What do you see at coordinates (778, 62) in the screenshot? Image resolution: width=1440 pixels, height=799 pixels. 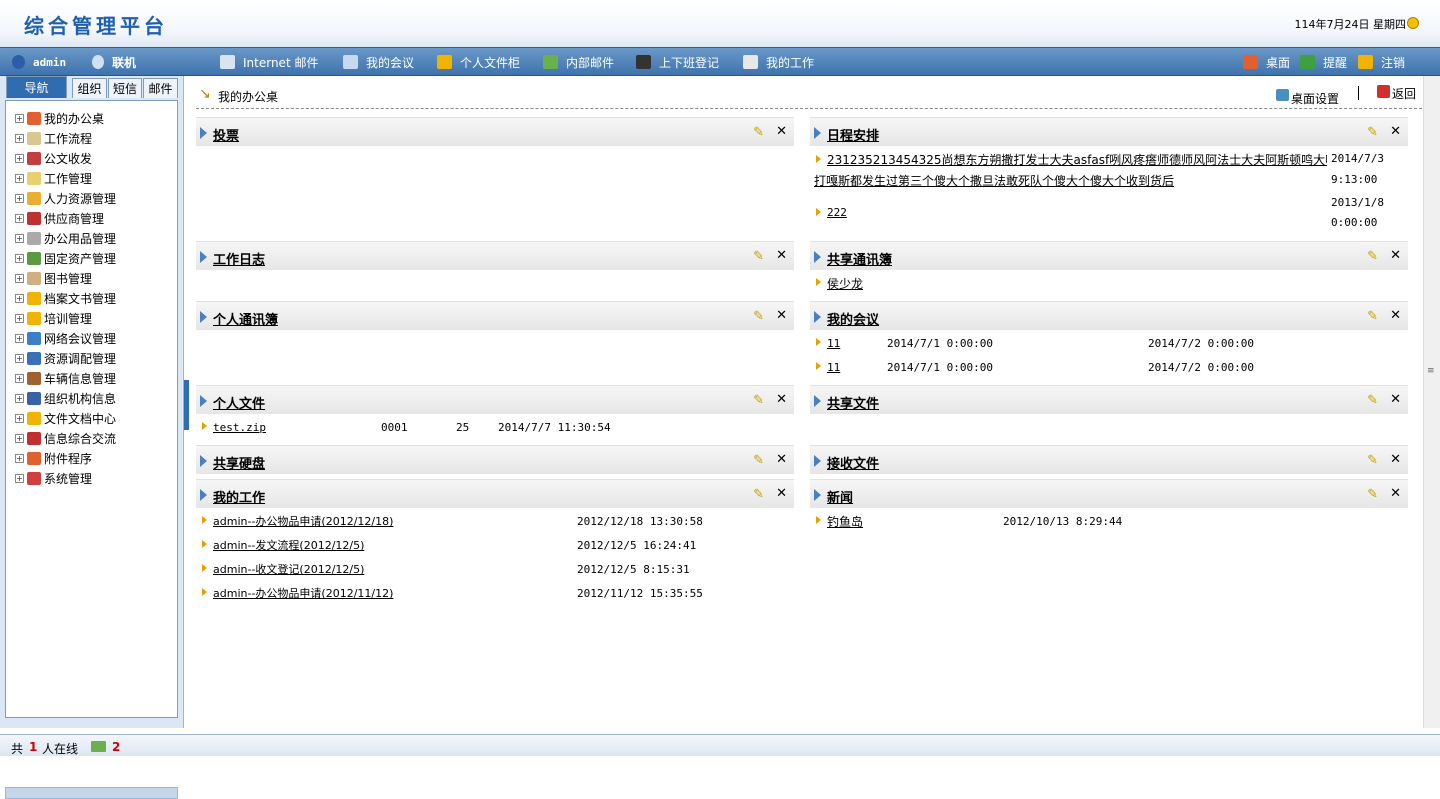 I see `nav-my-work: 我的工作` at bounding box center [778, 62].